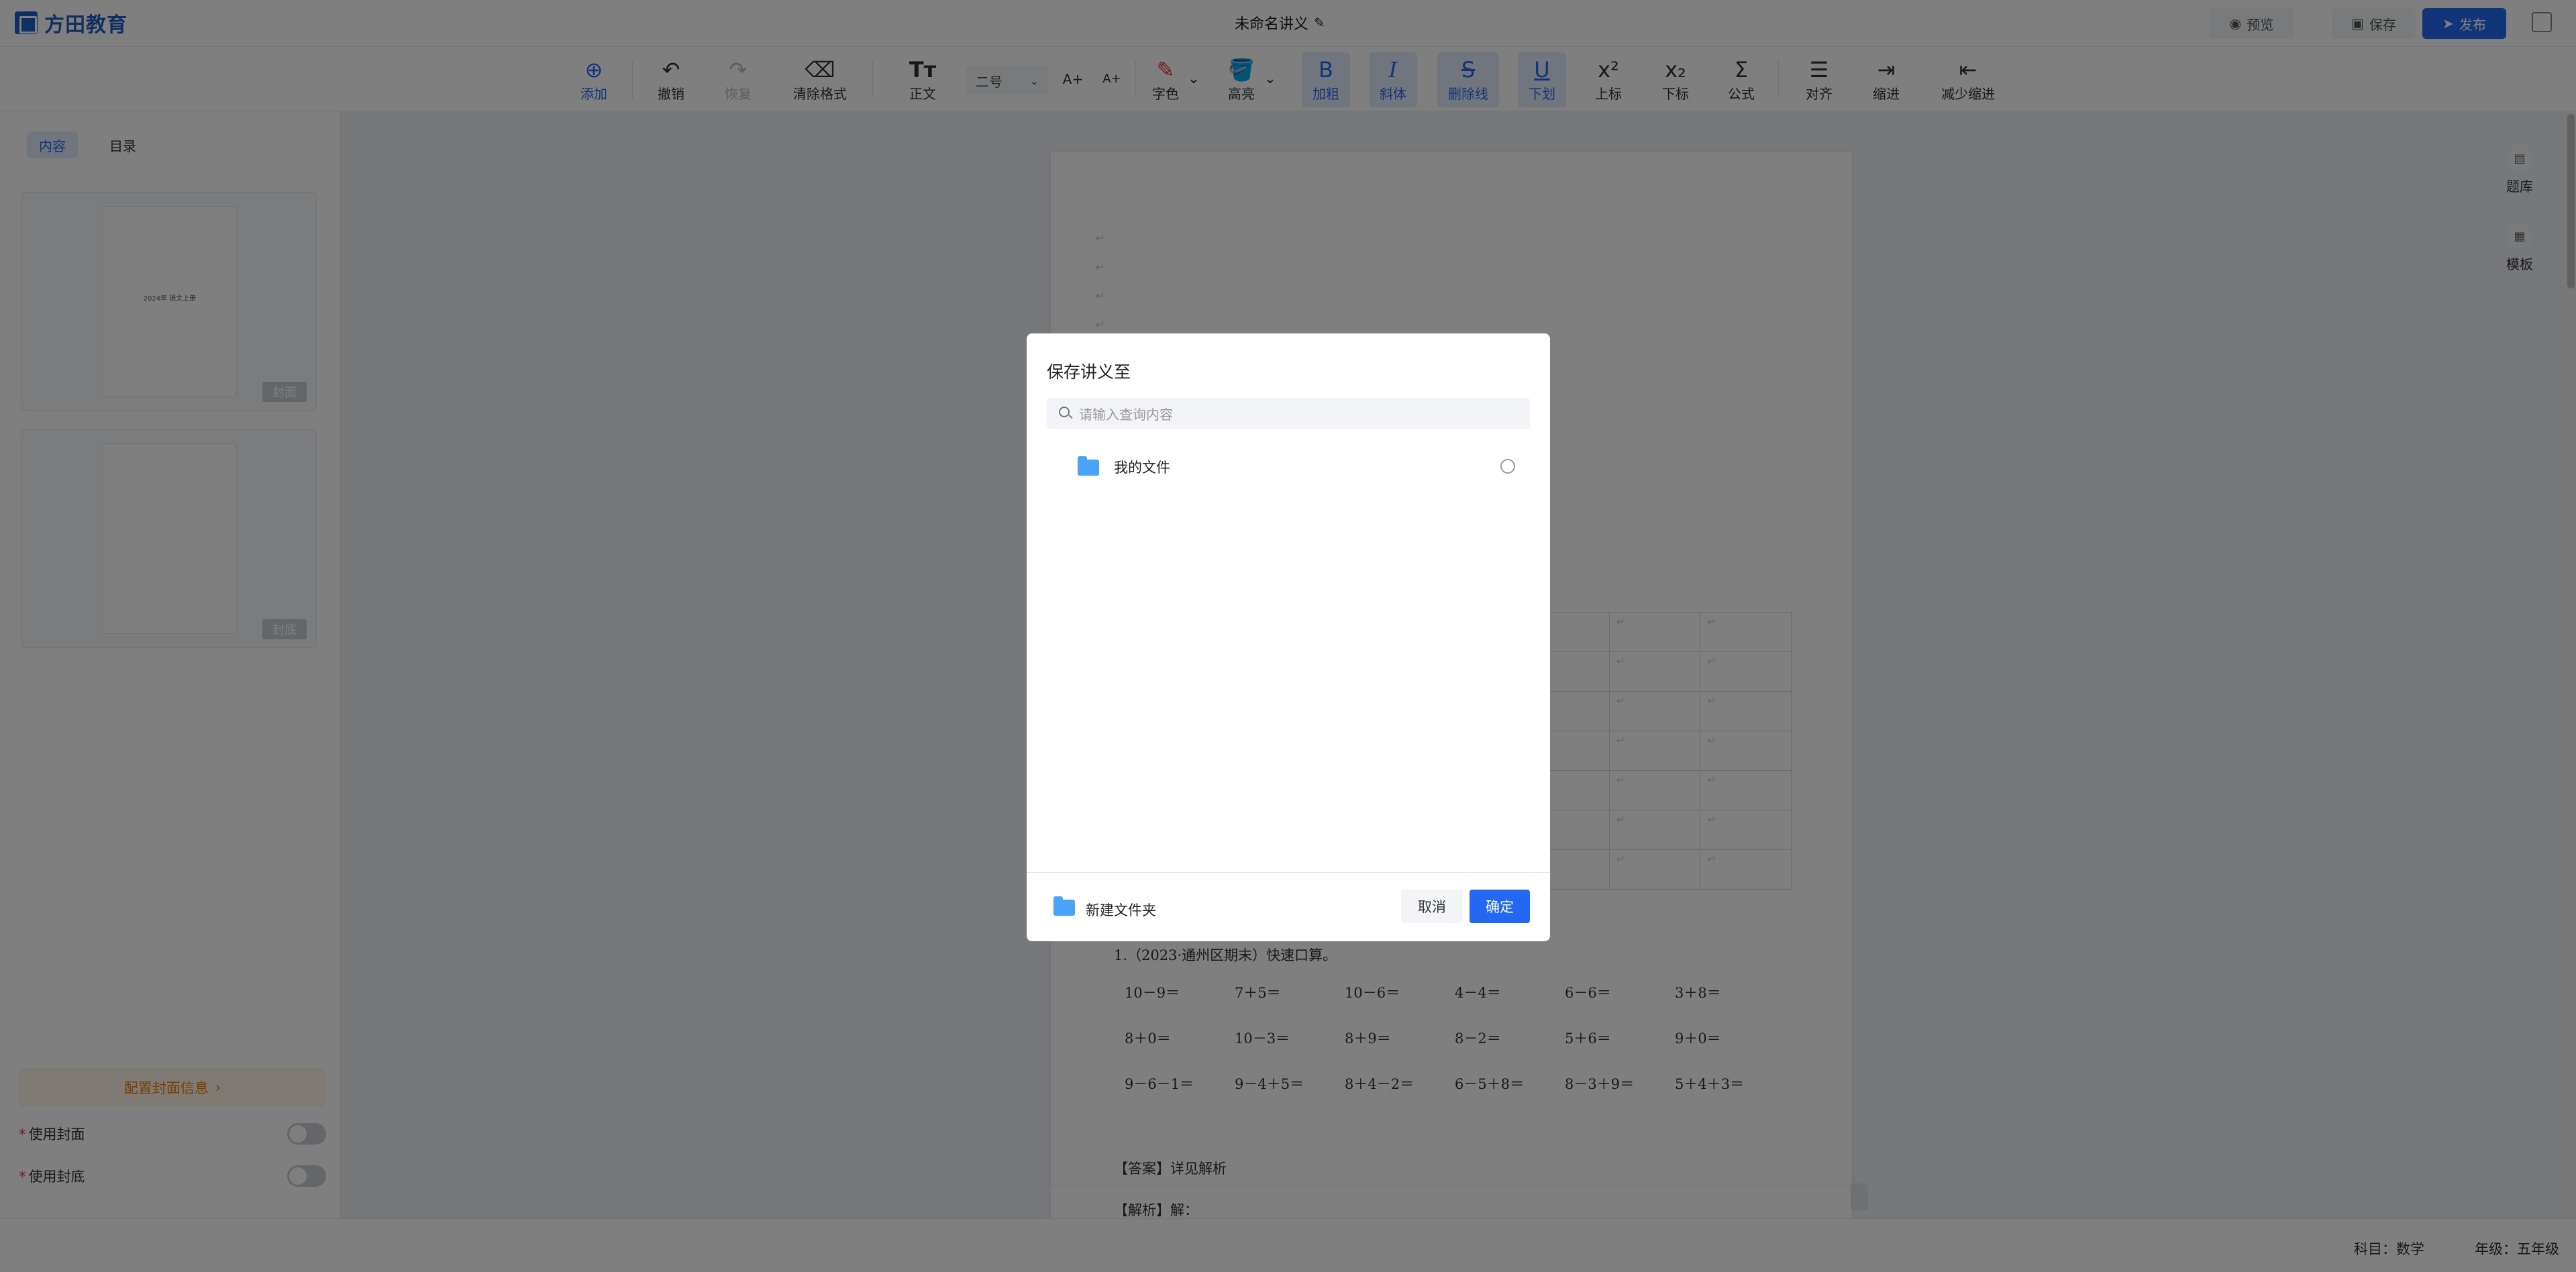 The height and width of the screenshot is (1272, 2576). Describe the element at coordinates (1142, 468) in the screenshot. I see `folder-name: 我的文件` at that location.